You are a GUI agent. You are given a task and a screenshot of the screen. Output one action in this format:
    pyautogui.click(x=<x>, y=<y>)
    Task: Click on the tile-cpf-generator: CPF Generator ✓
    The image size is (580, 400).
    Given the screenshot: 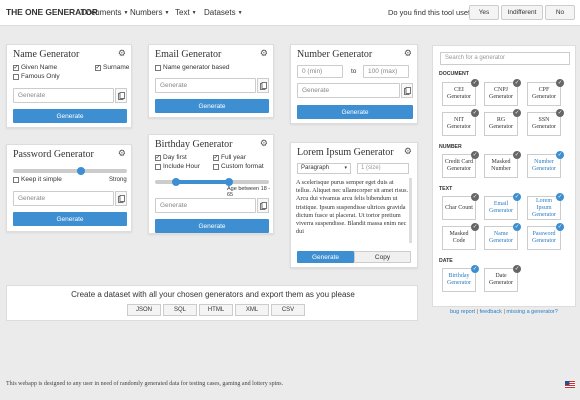 What is the action you would take?
    pyautogui.click(x=545, y=92)
    